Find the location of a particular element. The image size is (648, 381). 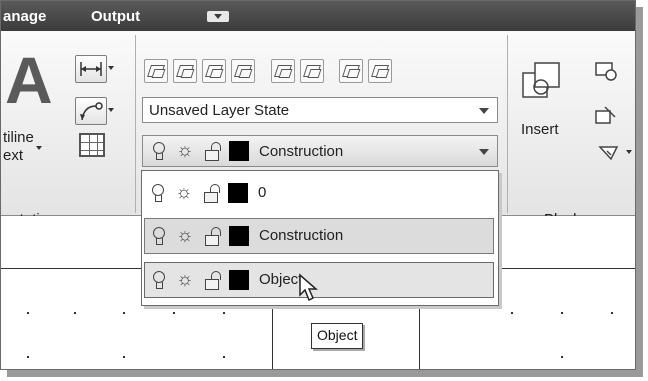

layer-dropdown: ☼ Construction is located at coordinates (320, 151).